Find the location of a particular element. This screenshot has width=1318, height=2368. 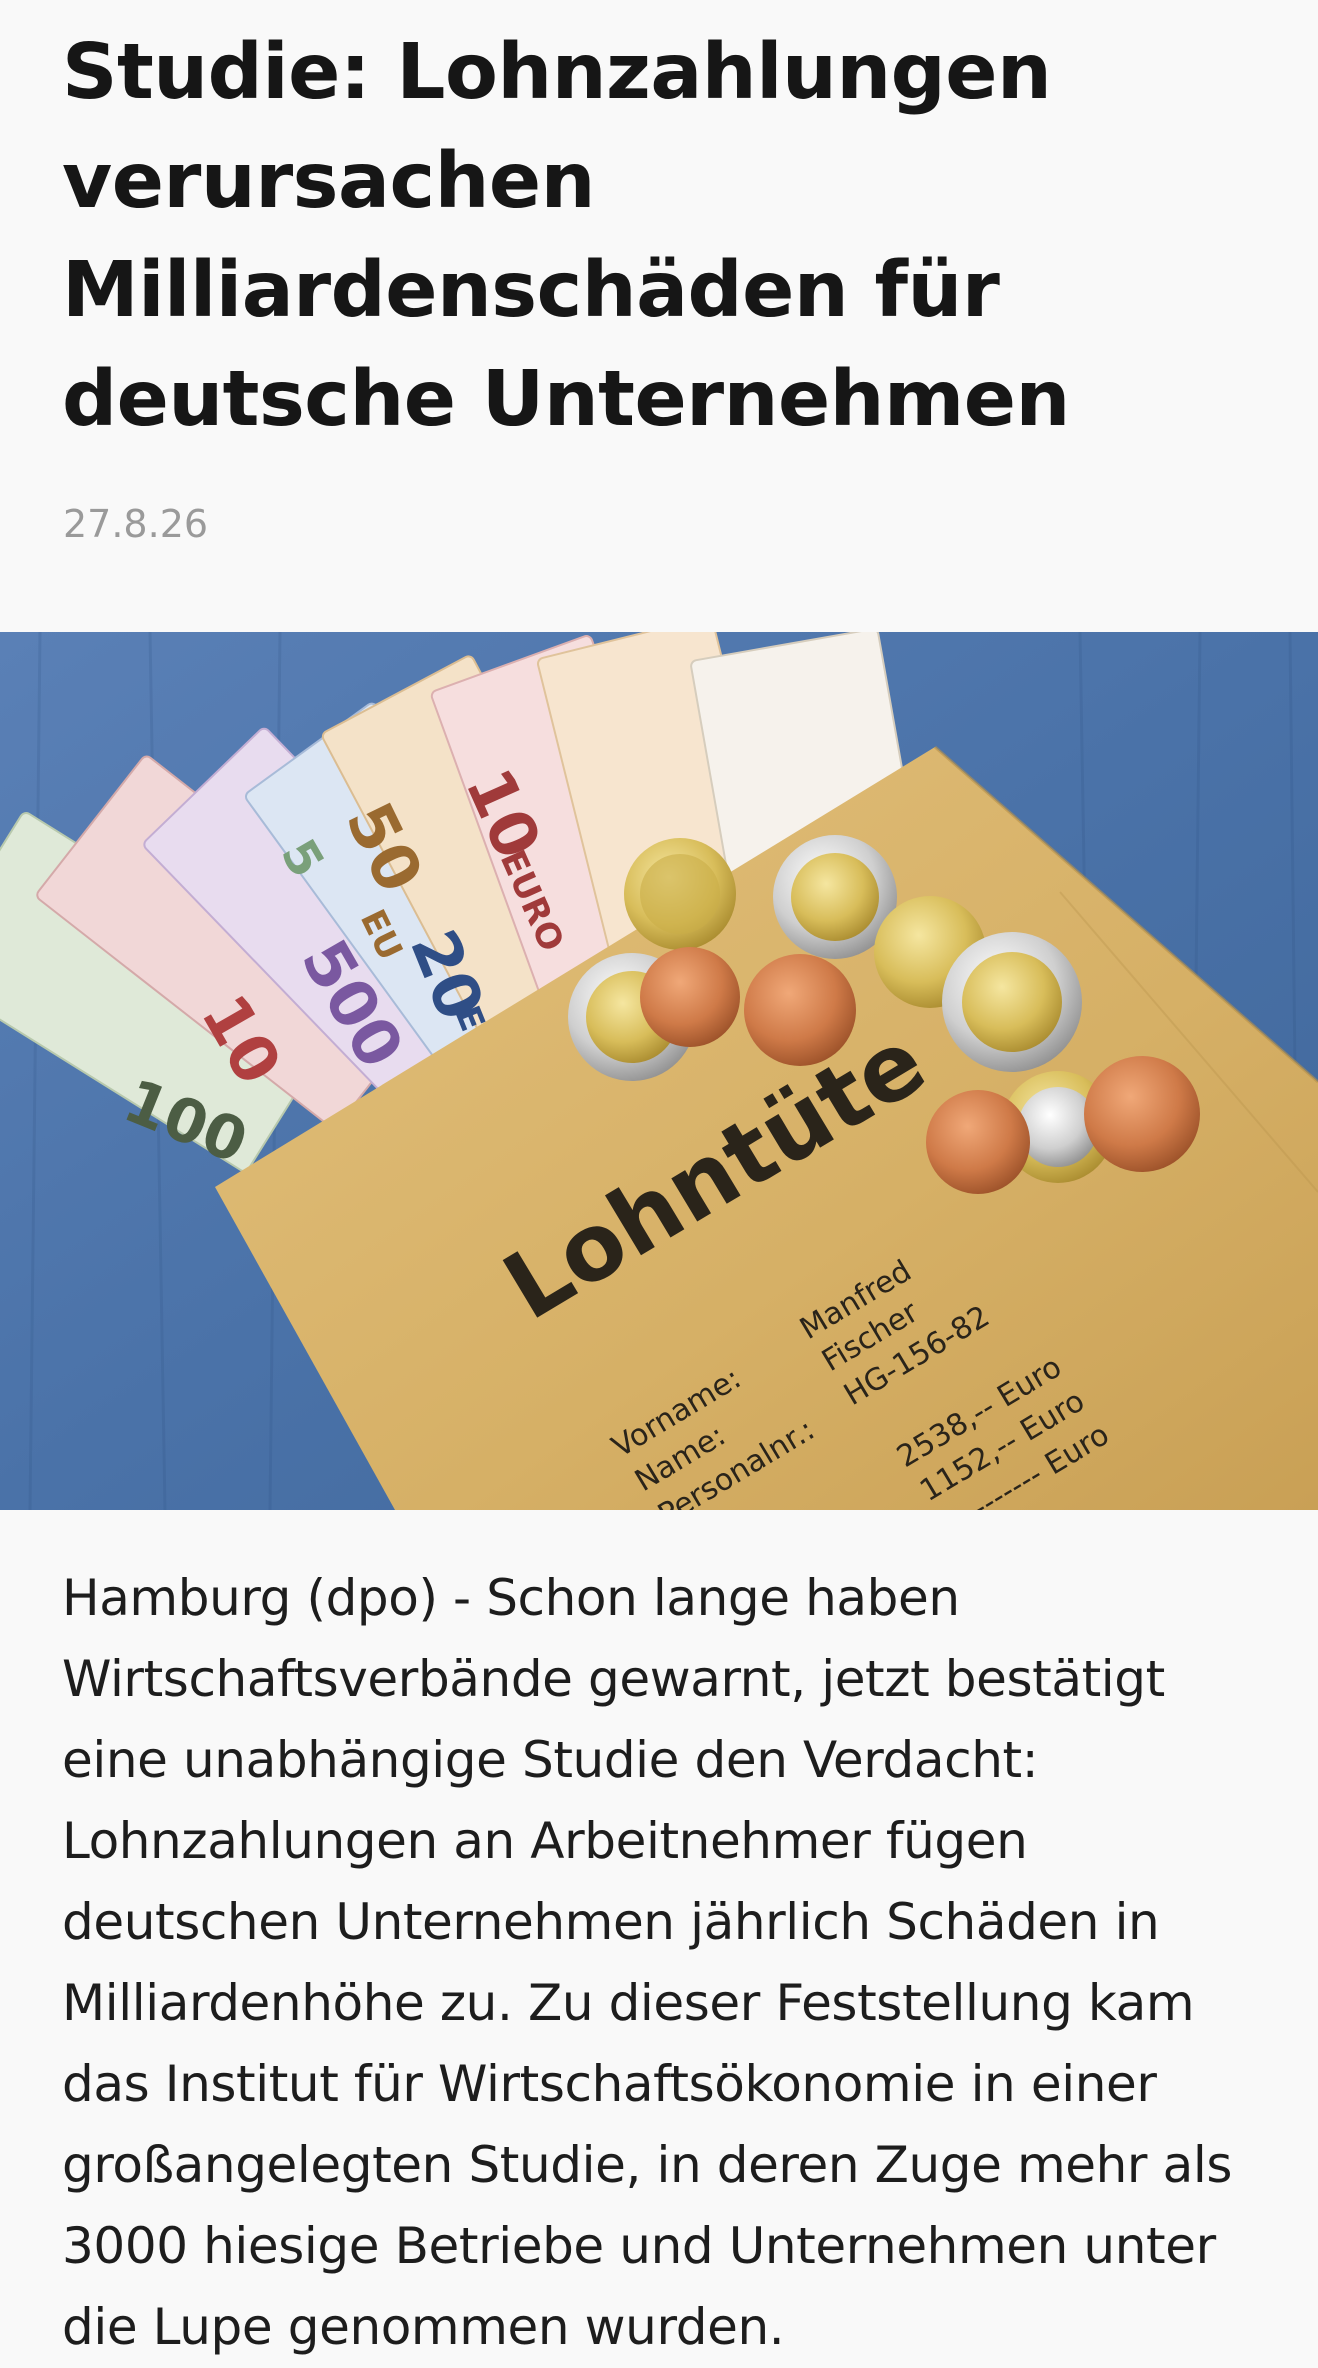

coin-copper-c is located at coordinates (978, 1142).